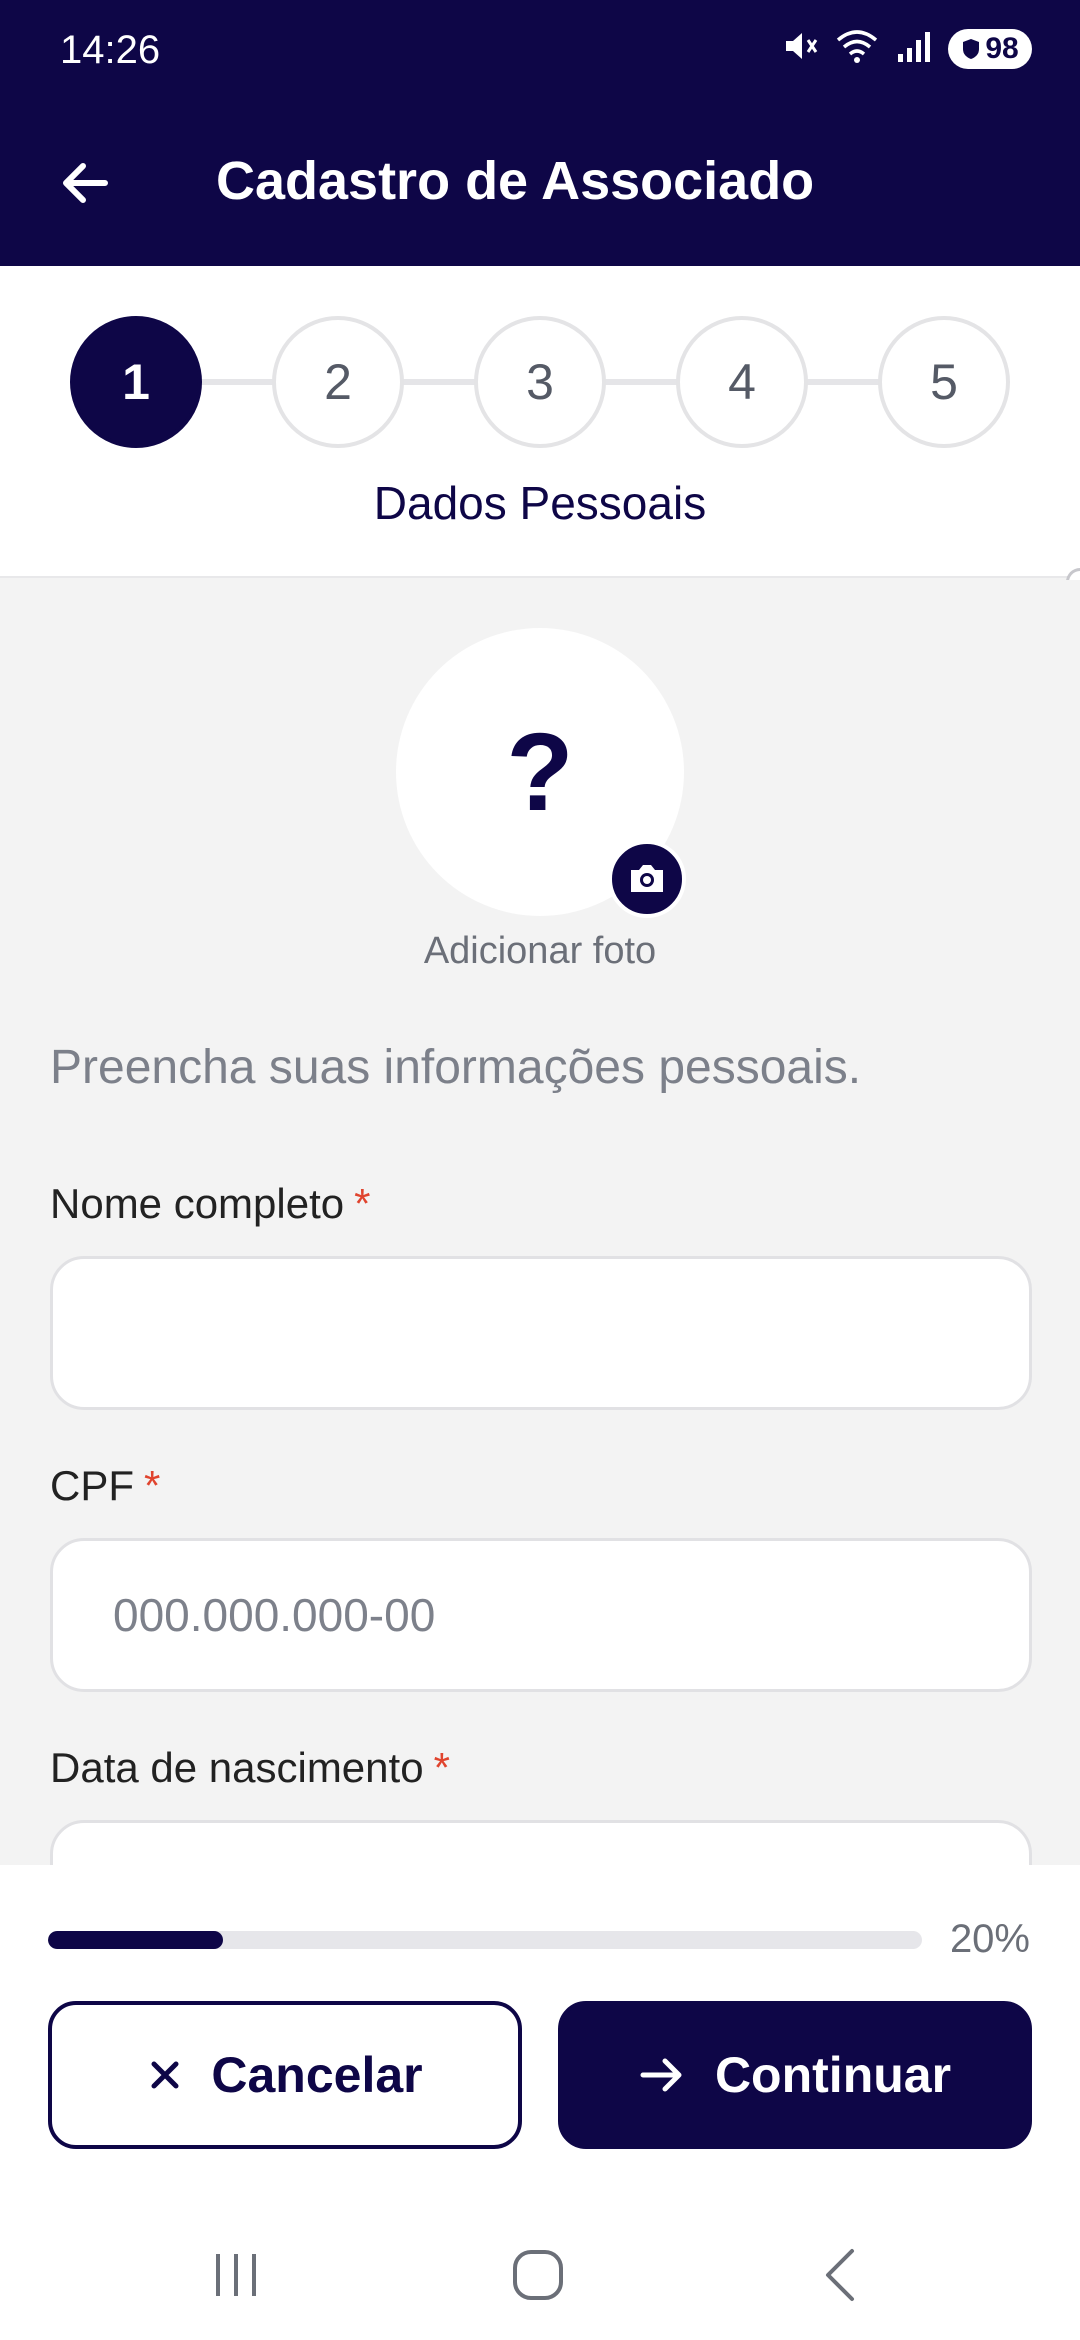 This screenshot has width=1080, height=2340. What do you see at coordinates (540, 503) in the screenshot?
I see `current-step-label: Dados Pessoais` at bounding box center [540, 503].